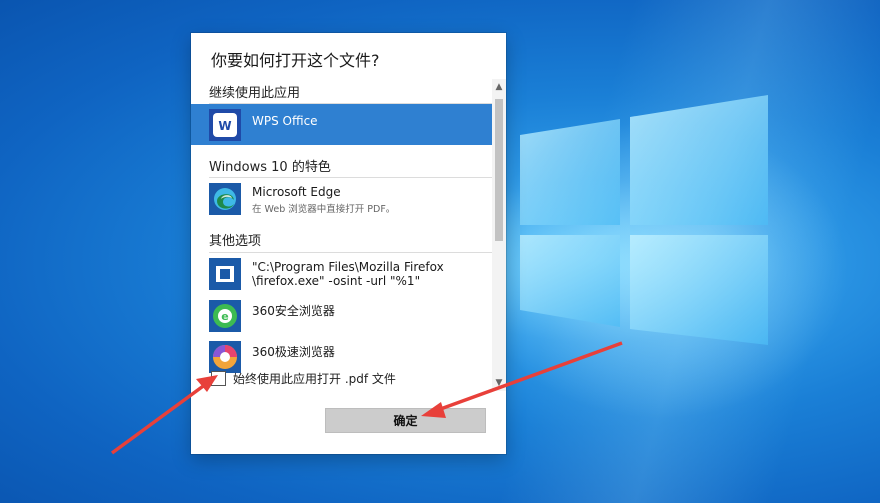 The height and width of the screenshot is (503, 880). I want to click on list-scrollbar: ▲ ▼, so click(499, 235).